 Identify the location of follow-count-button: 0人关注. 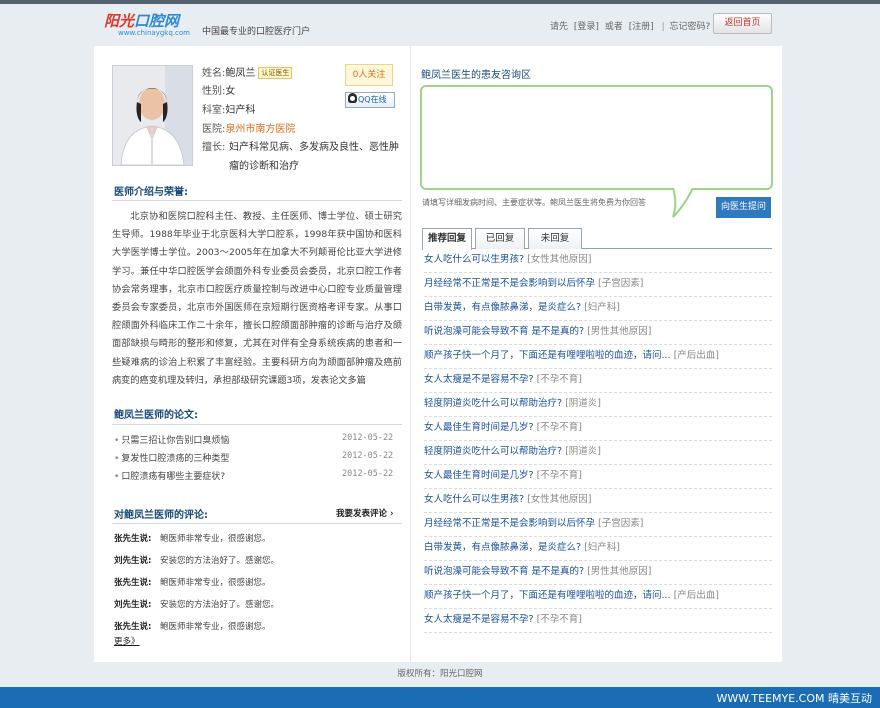
(369, 75).